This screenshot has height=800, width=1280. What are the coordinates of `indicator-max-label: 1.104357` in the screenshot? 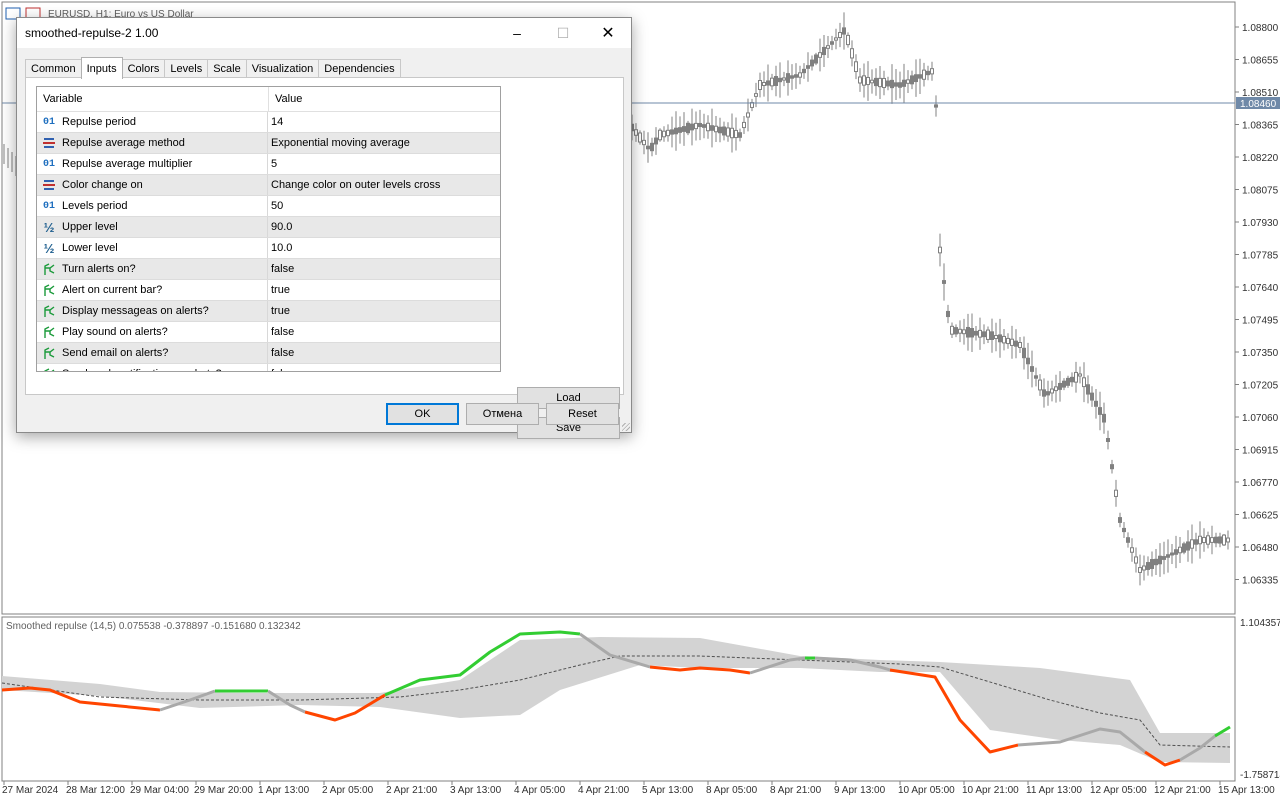 It's located at (1260, 623).